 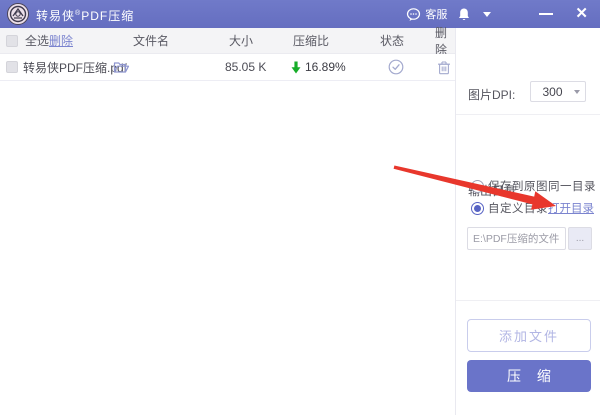 I want to click on row-checkbox, so click(x=12, y=67).